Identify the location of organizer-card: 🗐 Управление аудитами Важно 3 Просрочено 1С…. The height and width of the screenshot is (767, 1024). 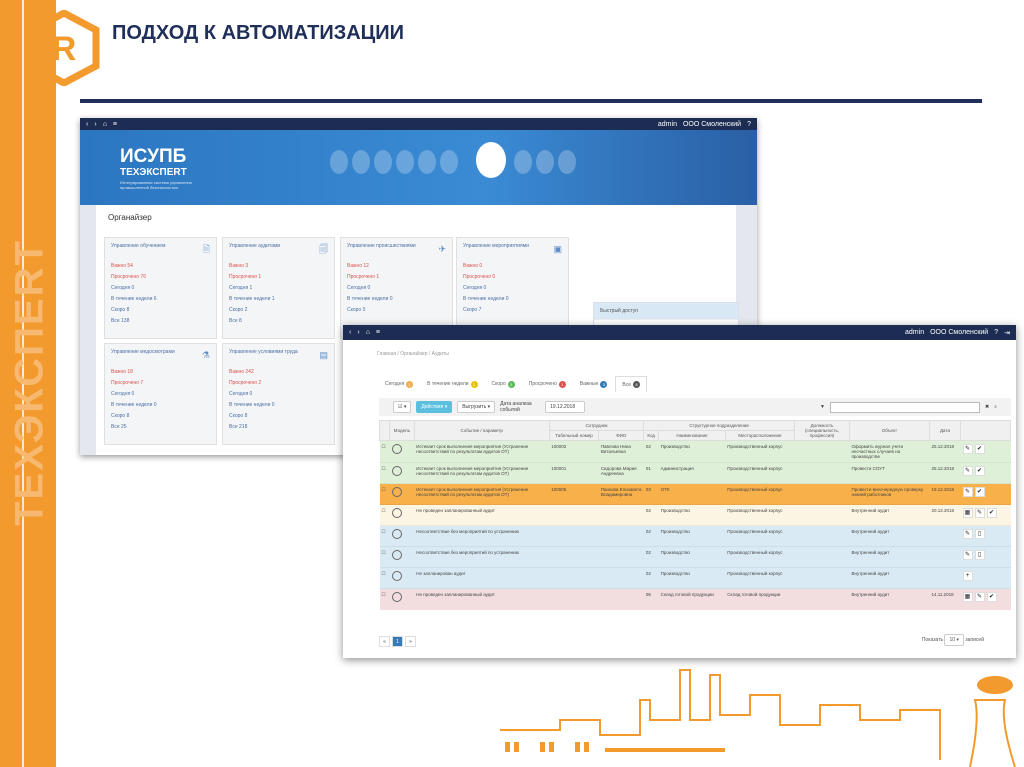
(278, 288).